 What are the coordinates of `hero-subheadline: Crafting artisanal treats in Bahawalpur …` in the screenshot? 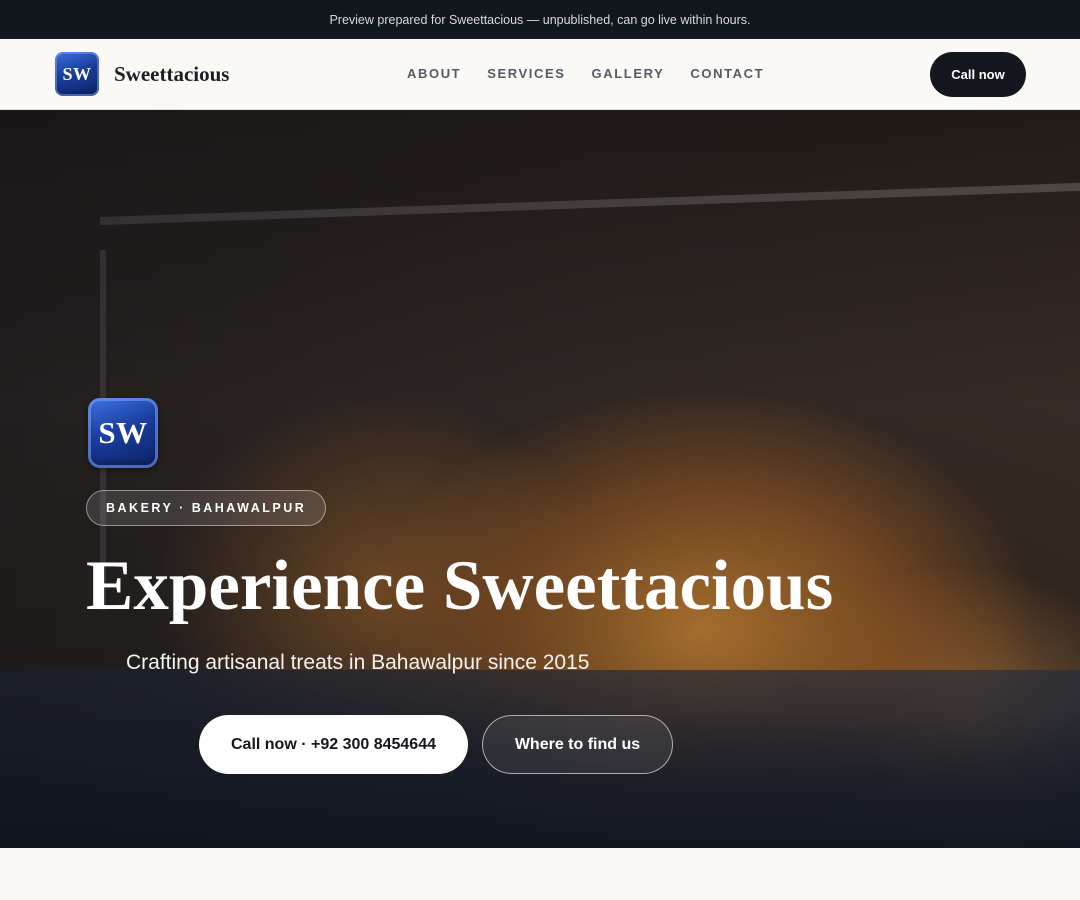 It's located at (358, 662).